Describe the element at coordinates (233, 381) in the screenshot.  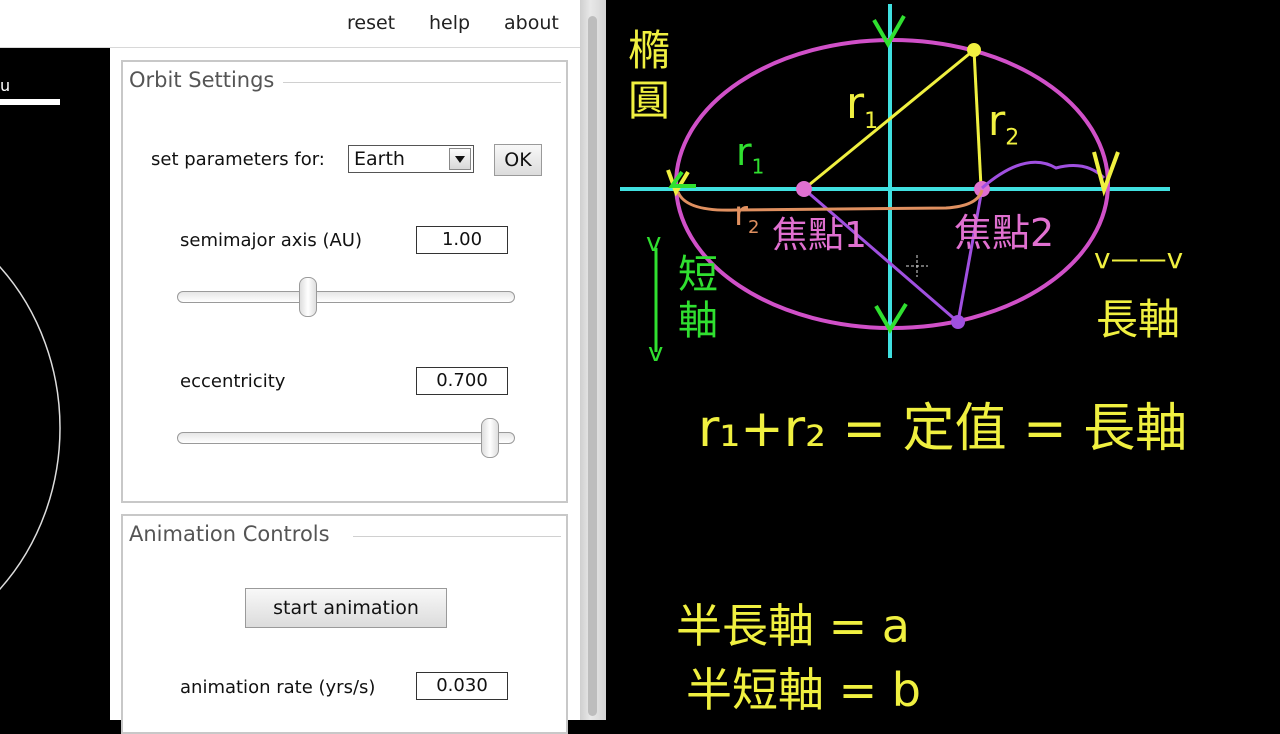
I see `eccentricity-label: eccentricity` at that location.